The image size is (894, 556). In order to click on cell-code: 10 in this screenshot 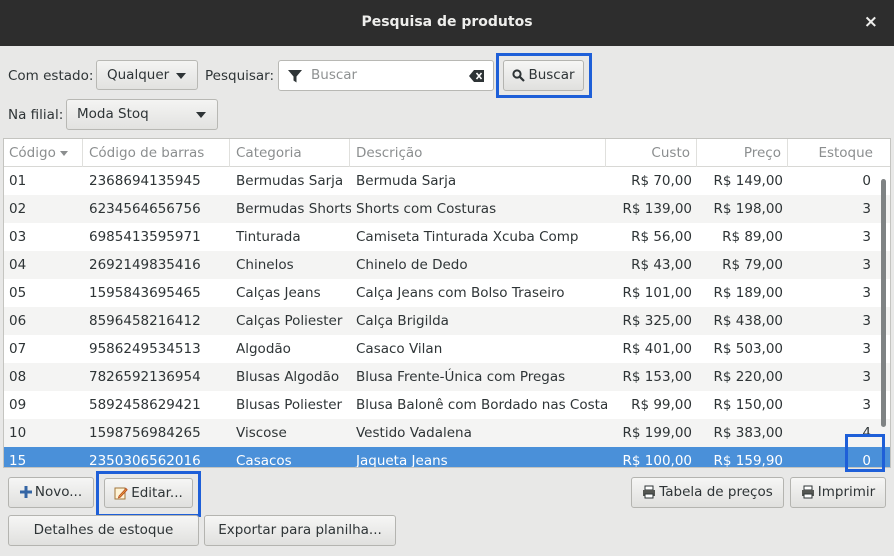, I will do `click(18, 433)`.